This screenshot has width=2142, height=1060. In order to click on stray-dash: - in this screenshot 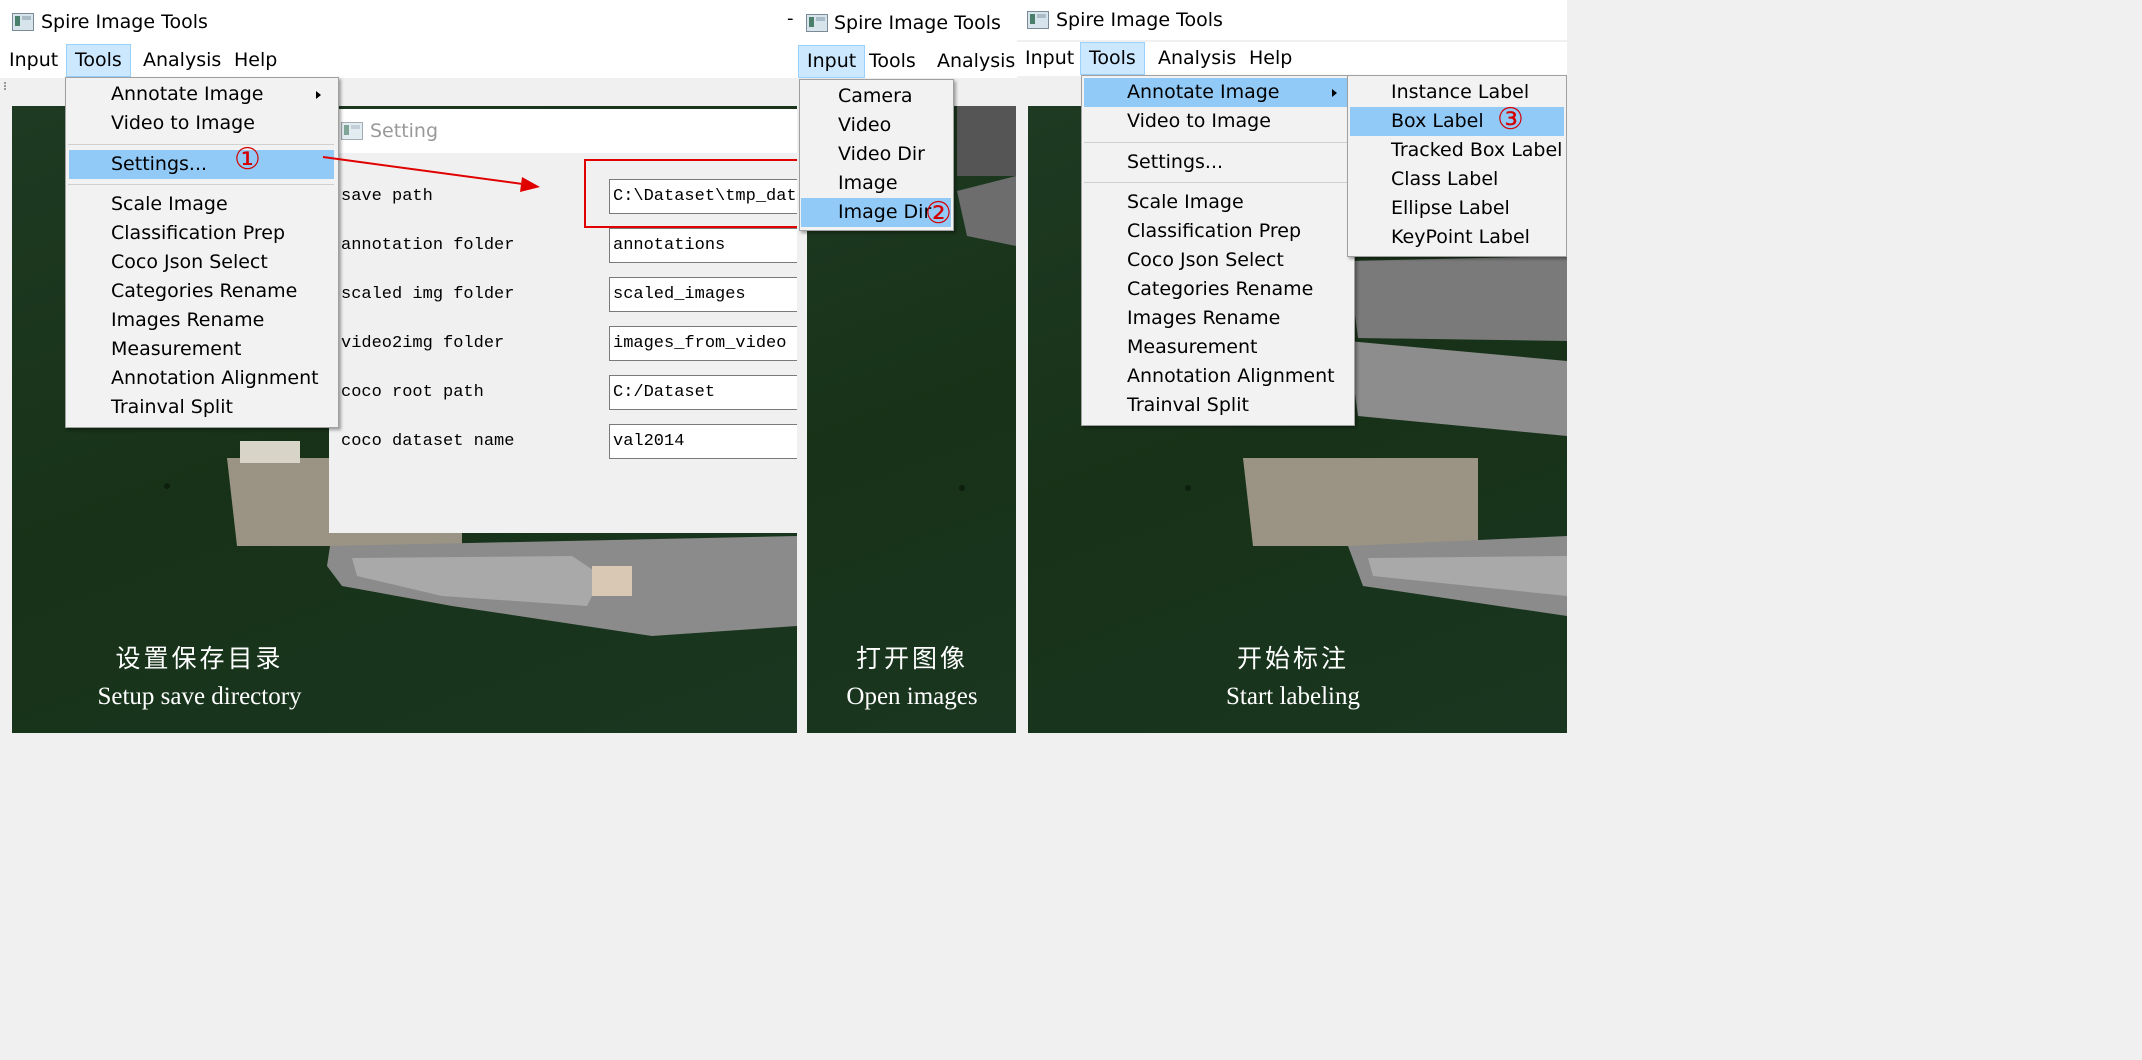, I will do `click(790, 18)`.